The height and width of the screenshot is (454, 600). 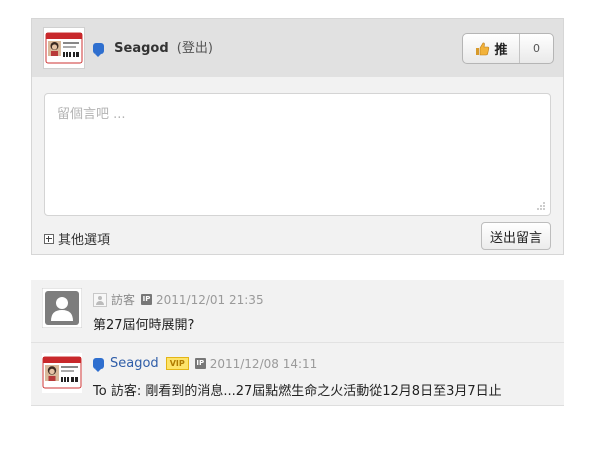 What do you see at coordinates (297, 391) in the screenshot?
I see `comment-text: To 訪客: 剛看到的消息...27屆點燃生命之火活動從12月8日至3月7日止` at bounding box center [297, 391].